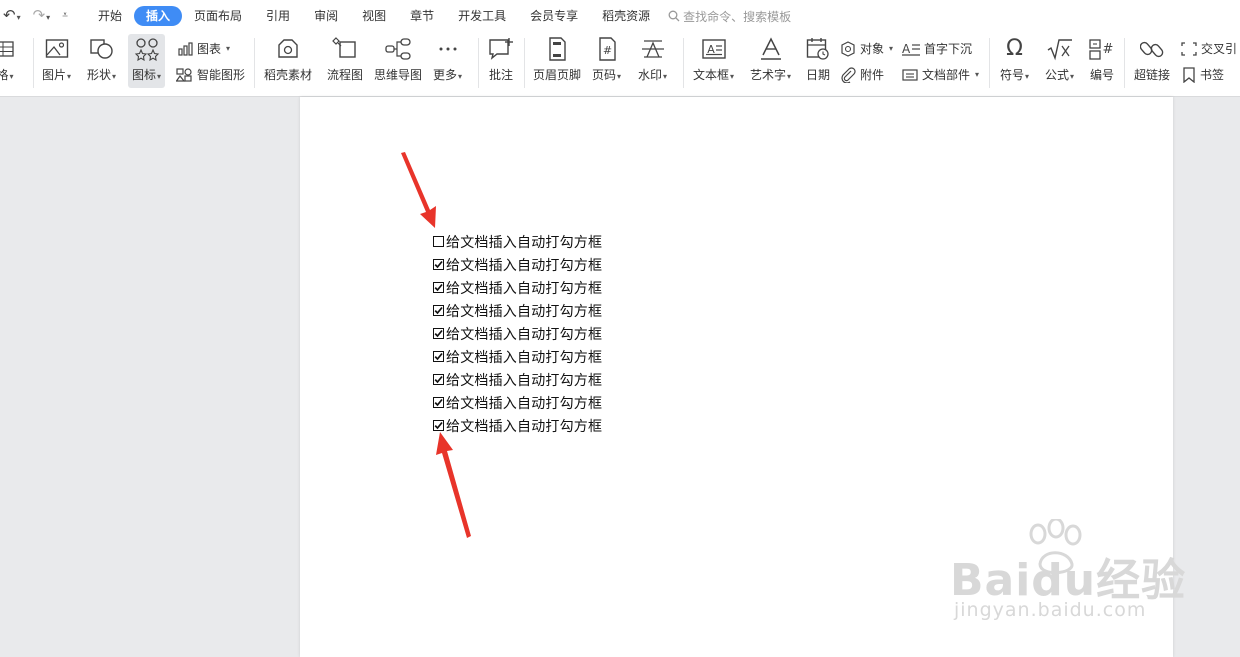  Describe the element at coordinates (482, 16) in the screenshot. I see `tab-developer: 开发工具` at that location.